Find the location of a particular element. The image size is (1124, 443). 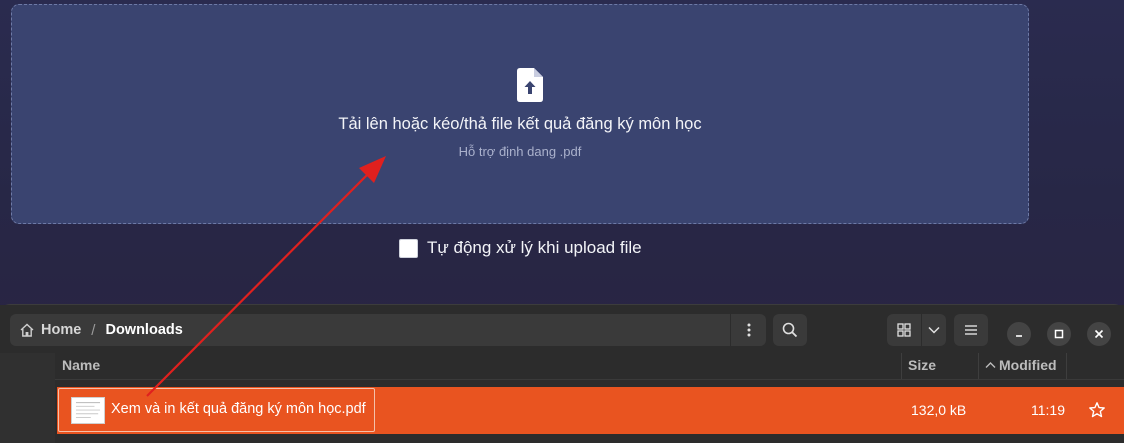

close-button is located at coordinates (1099, 334).